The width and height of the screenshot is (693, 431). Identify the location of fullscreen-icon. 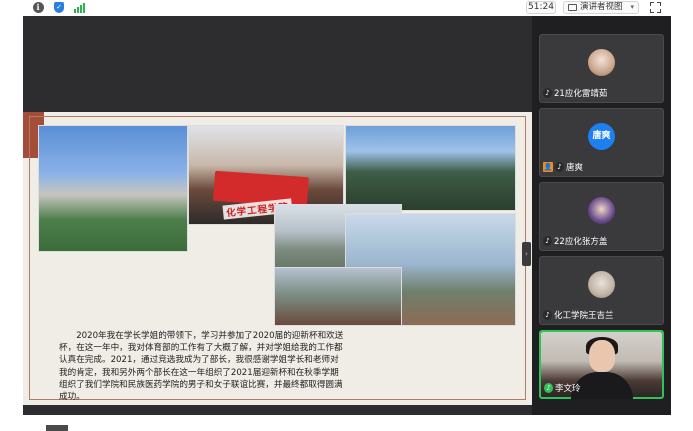
(655, 7).